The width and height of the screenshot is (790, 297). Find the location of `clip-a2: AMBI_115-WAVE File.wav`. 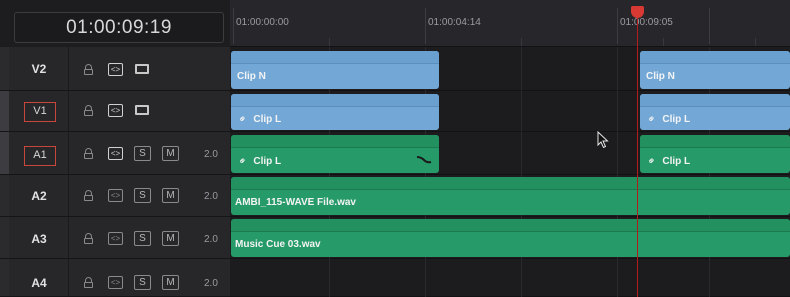

clip-a2: AMBI_115-WAVE File.wav is located at coordinates (510, 196).